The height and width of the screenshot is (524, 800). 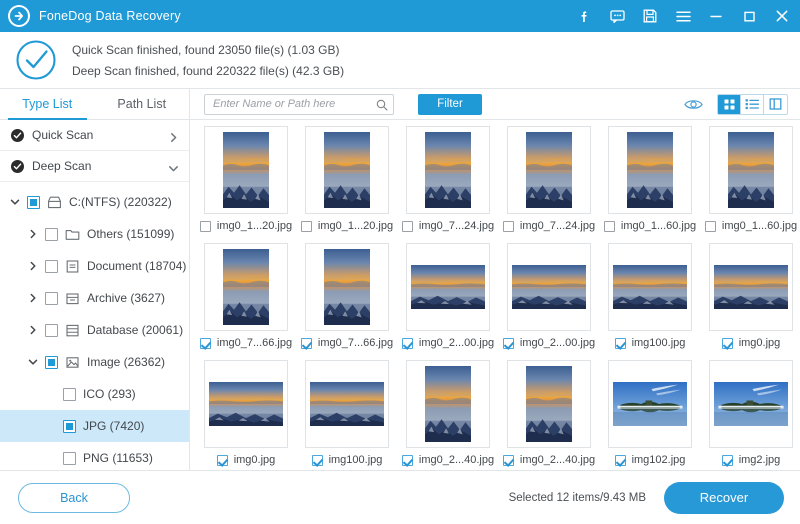 I want to click on tree-item-image: Image (26362), so click(x=94, y=362).